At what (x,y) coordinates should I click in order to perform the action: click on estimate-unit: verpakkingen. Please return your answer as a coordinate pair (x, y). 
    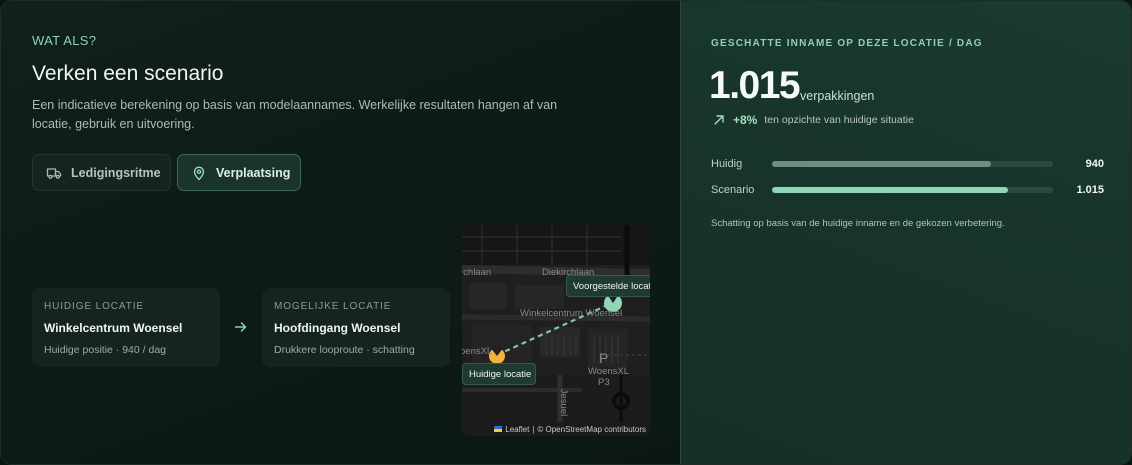
    Looking at the image, I should click on (837, 96).